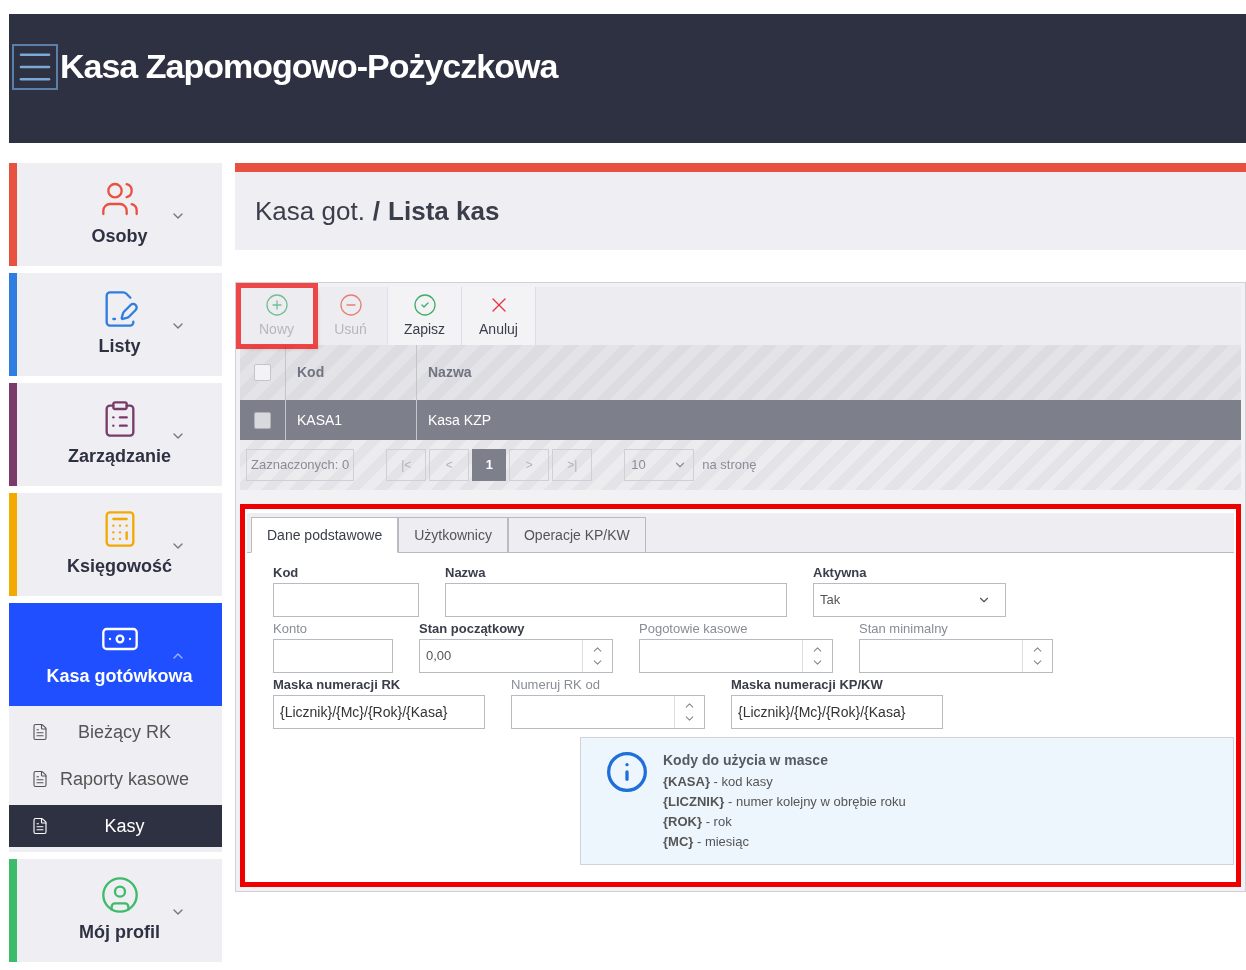 The height and width of the screenshot is (970, 1246). Describe the element at coordinates (466, 573) in the screenshot. I see `field-label: Nazwa` at that location.